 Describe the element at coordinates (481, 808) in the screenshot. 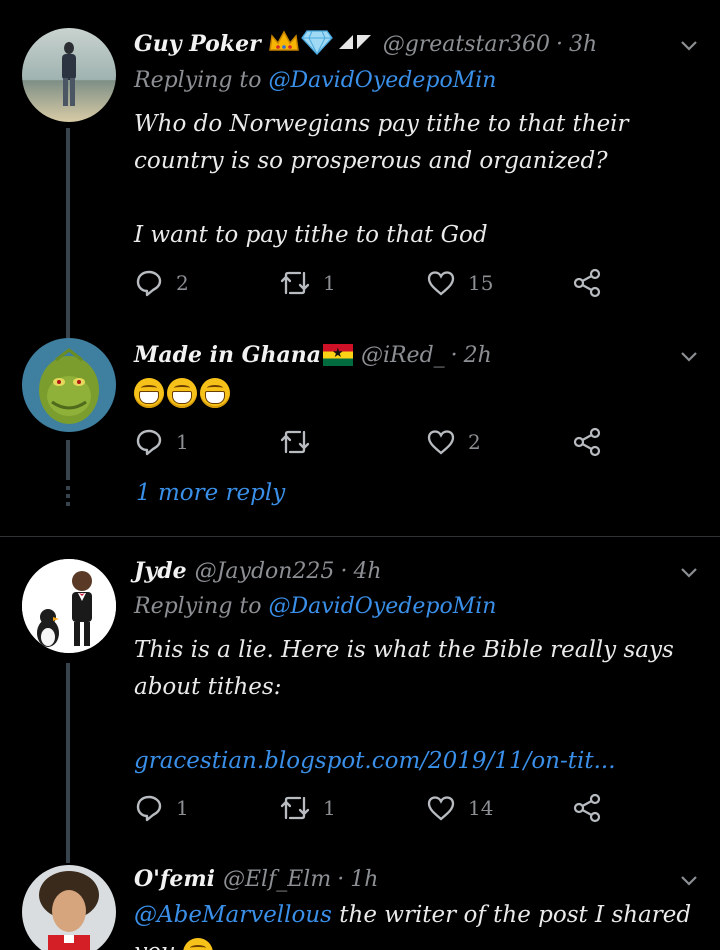

I see `like-count: 14` at that location.